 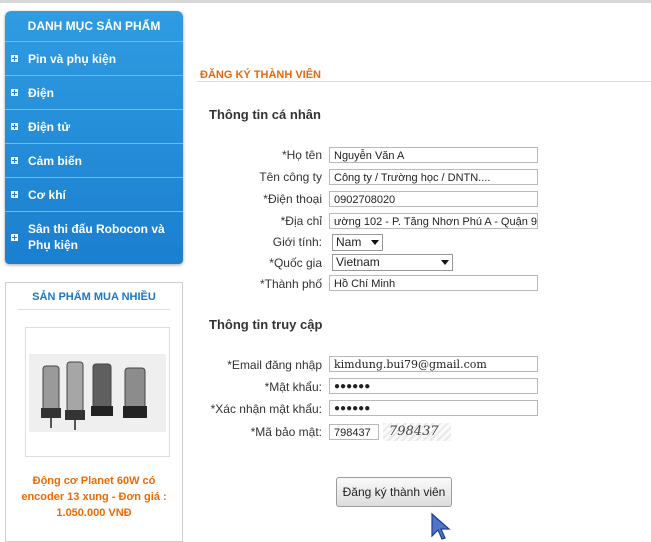 I want to click on sidebar-item-robocon: Sân thi đấu Robocon và Phụ kiện, so click(x=94, y=237).